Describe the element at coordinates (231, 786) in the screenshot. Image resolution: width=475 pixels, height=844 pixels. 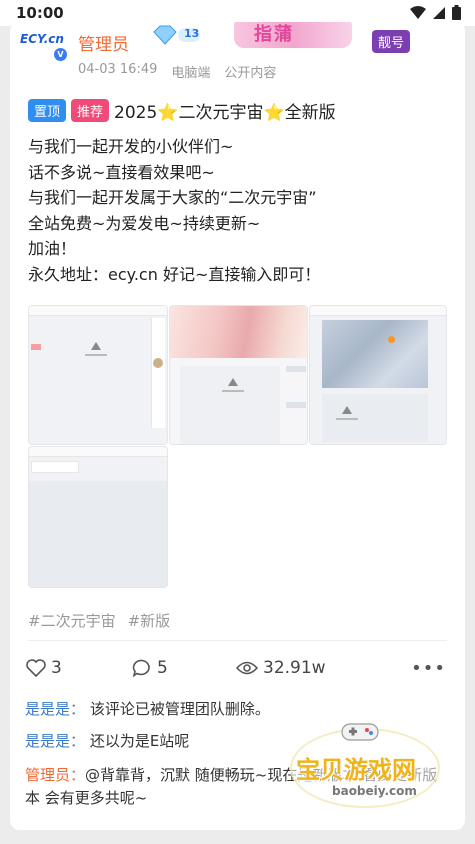
I see `comment-text: @背靠背，沉默 随便畅玩~现在是新版本 看此处新版本 会有更多共呢~` at that location.